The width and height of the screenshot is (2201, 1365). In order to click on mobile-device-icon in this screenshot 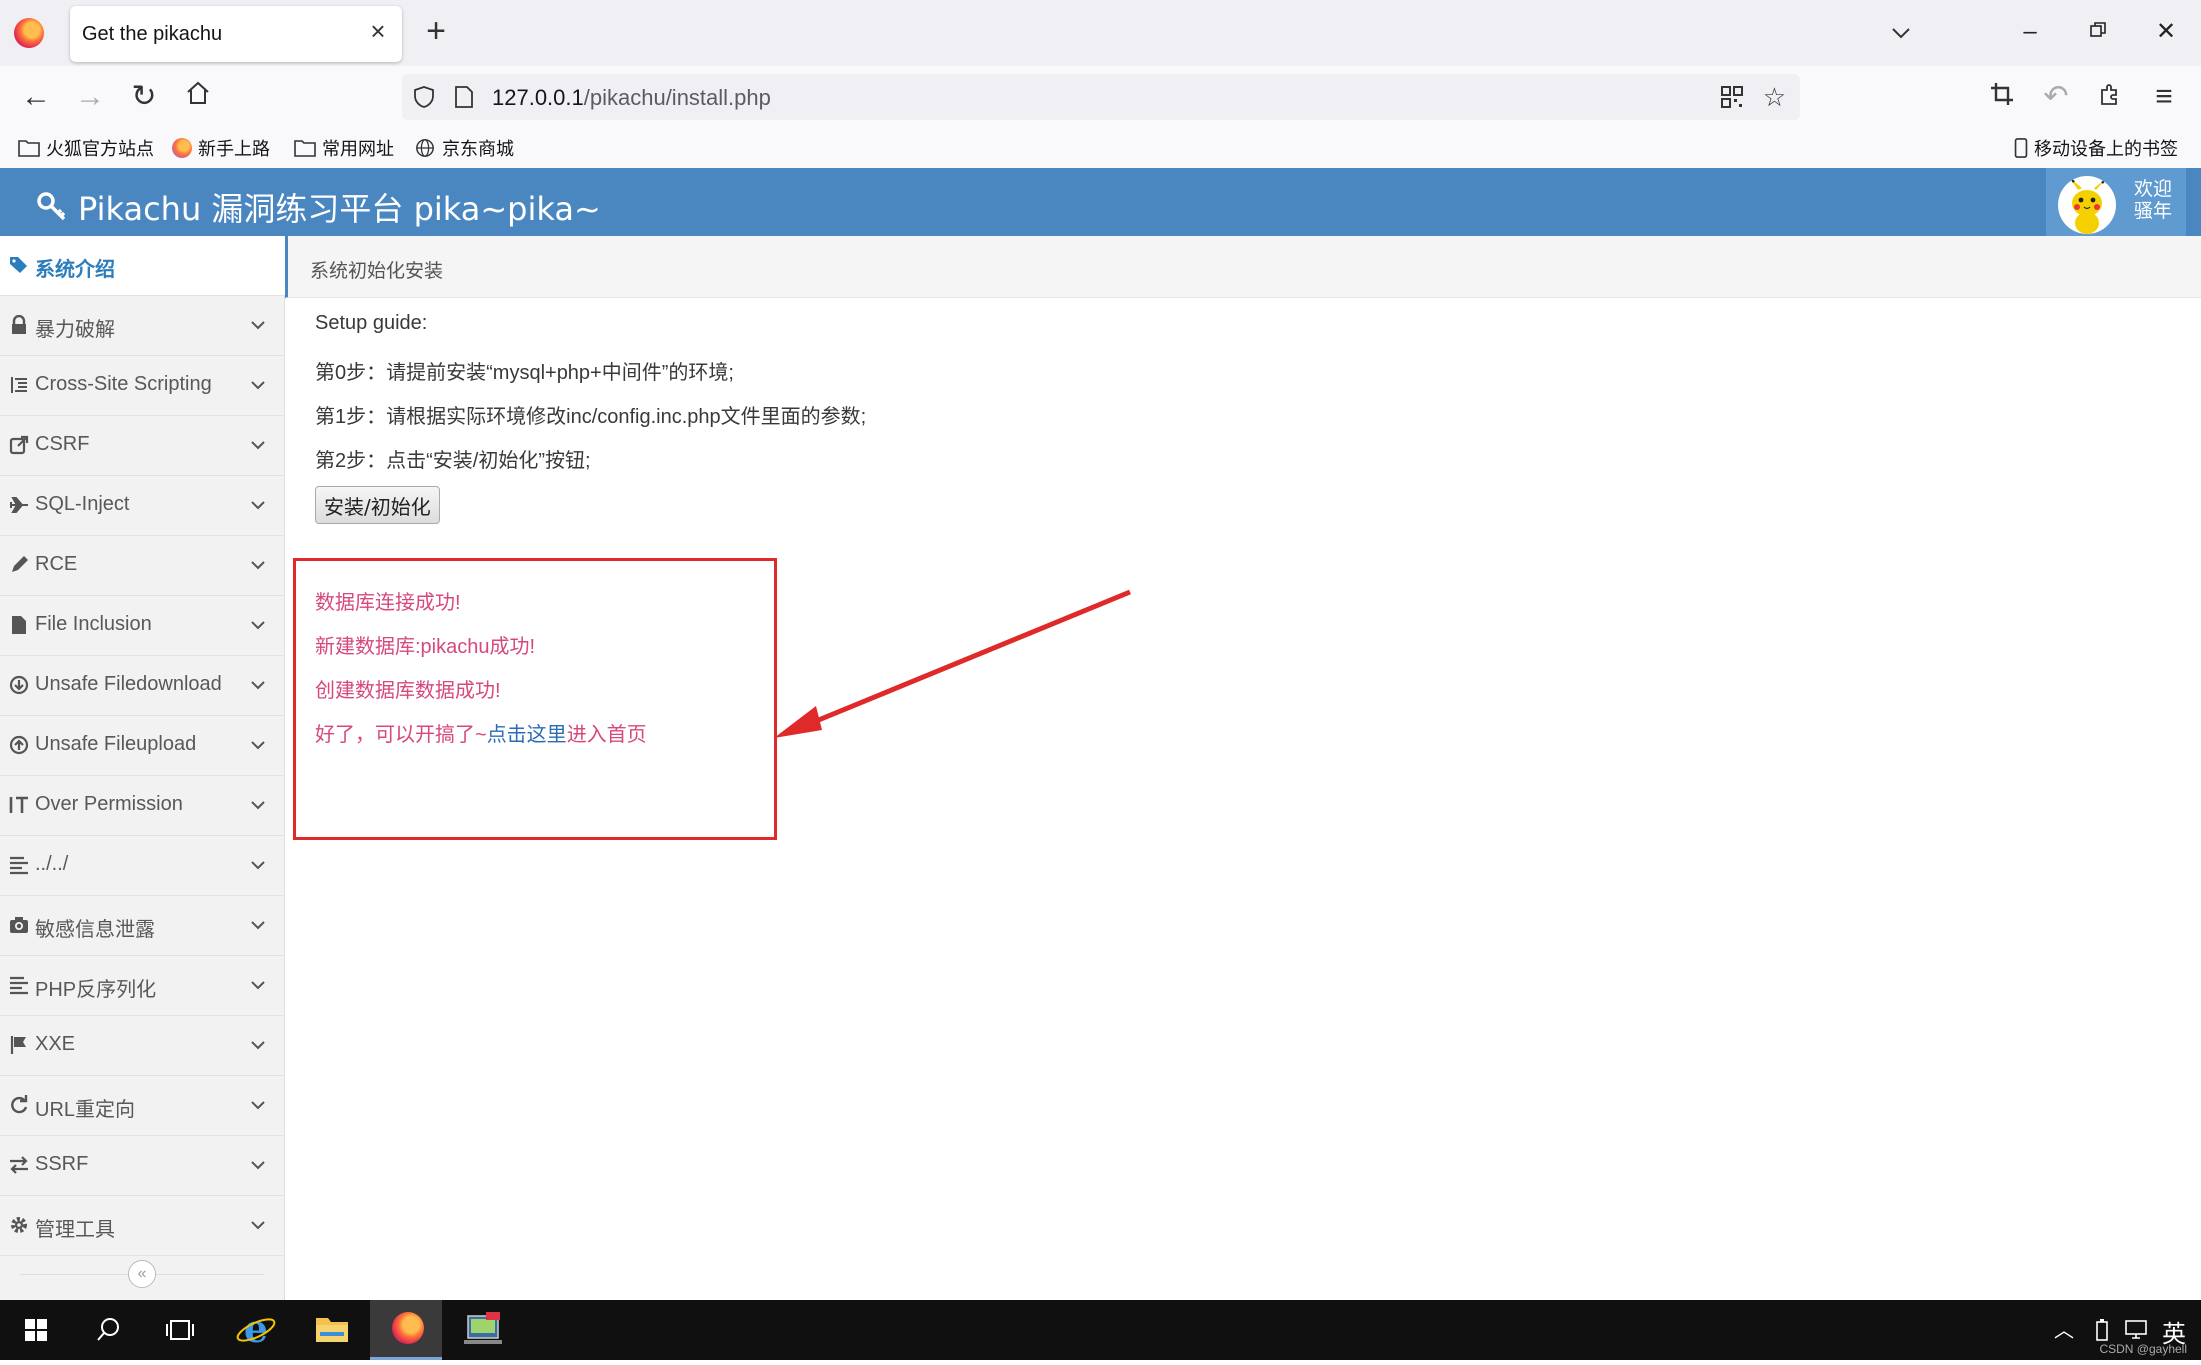, I will do `click(2021, 148)`.